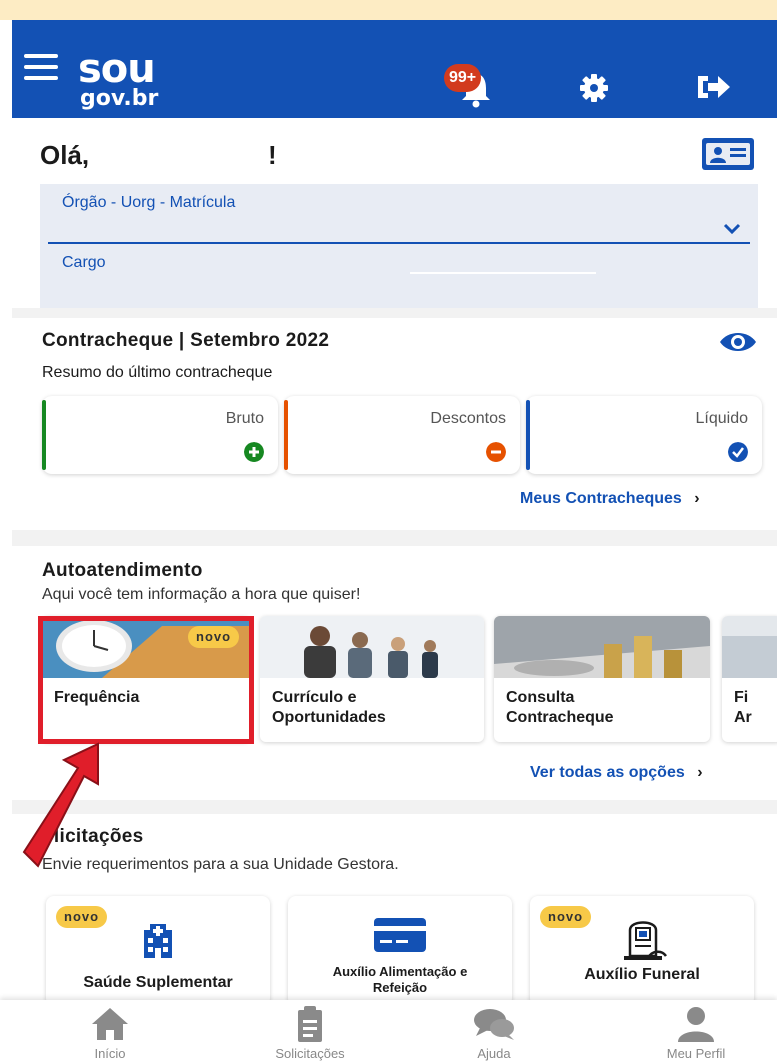  What do you see at coordinates (186, 340) in the screenshot?
I see `paycheck-title: Contracheque | Setembro 2022` at bounding box center [186, 340].